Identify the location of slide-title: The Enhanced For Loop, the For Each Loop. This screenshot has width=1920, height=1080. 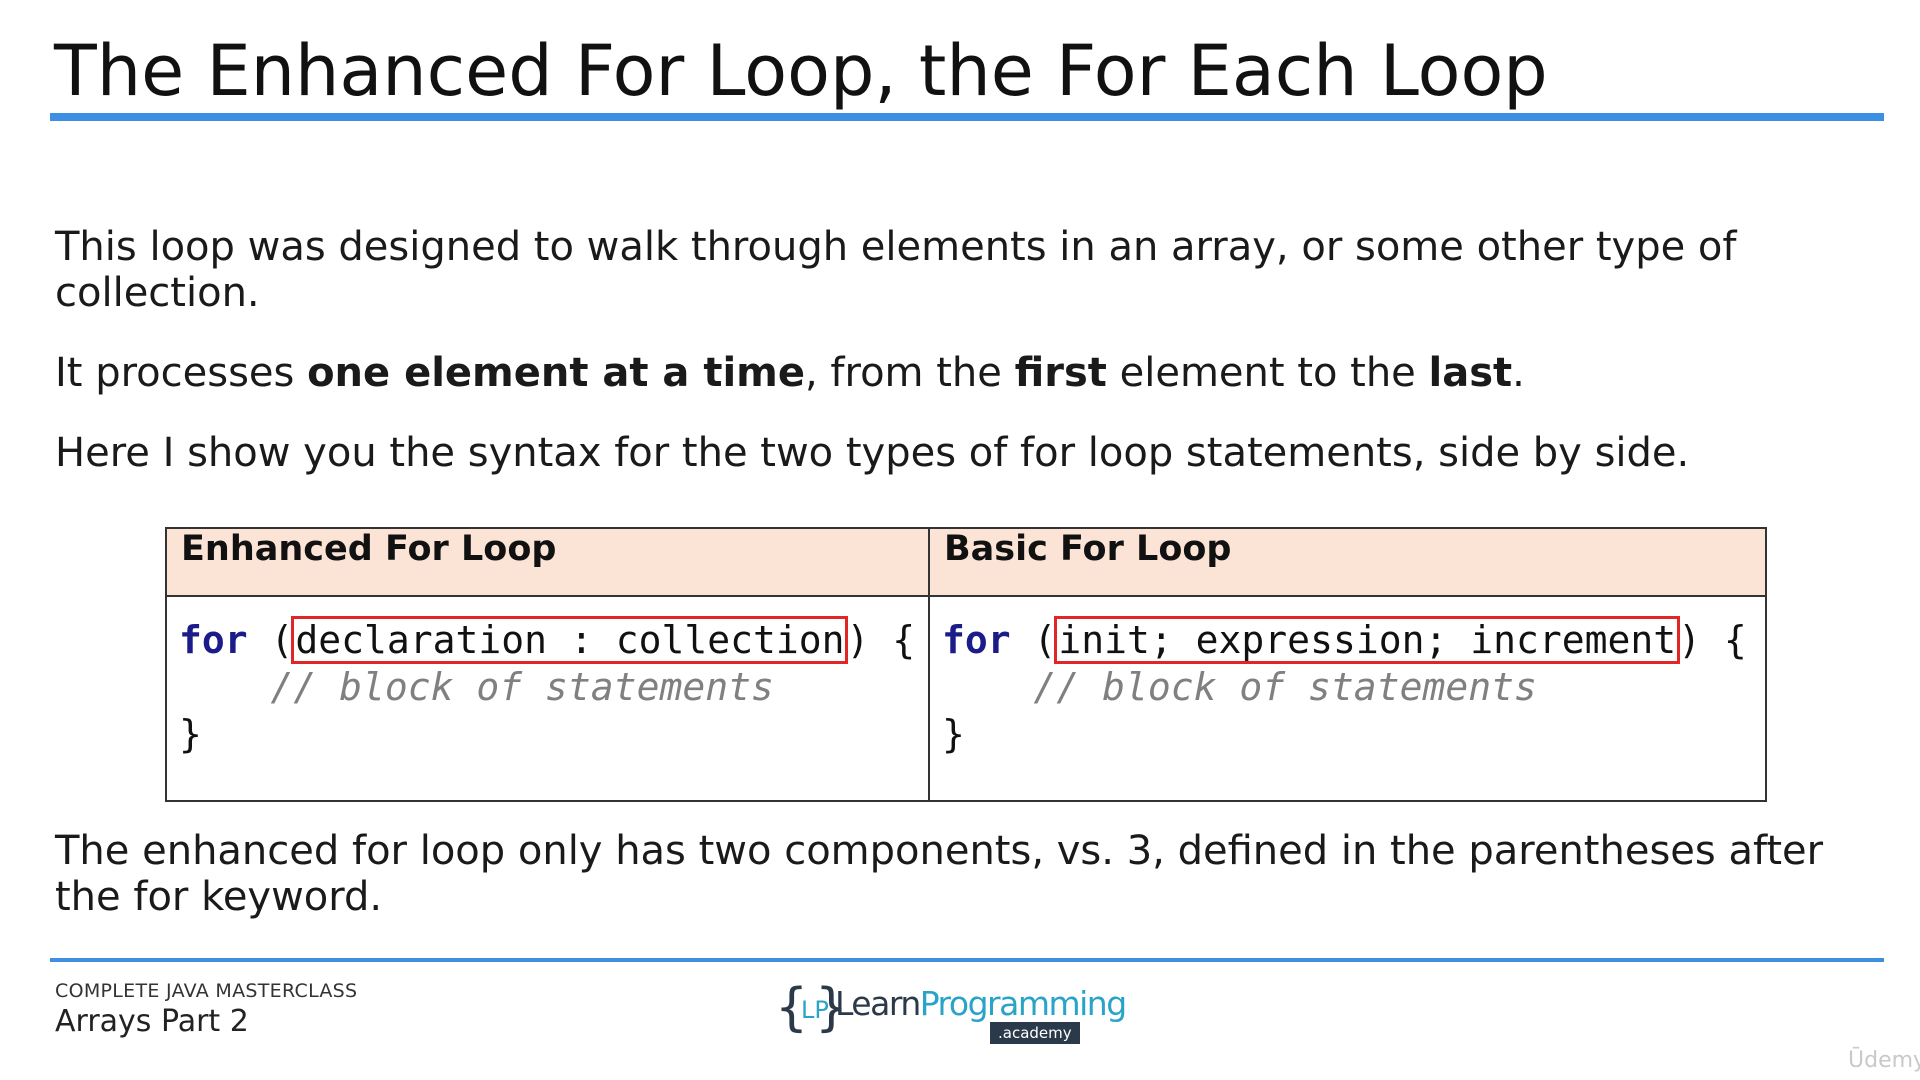
(801, 71).